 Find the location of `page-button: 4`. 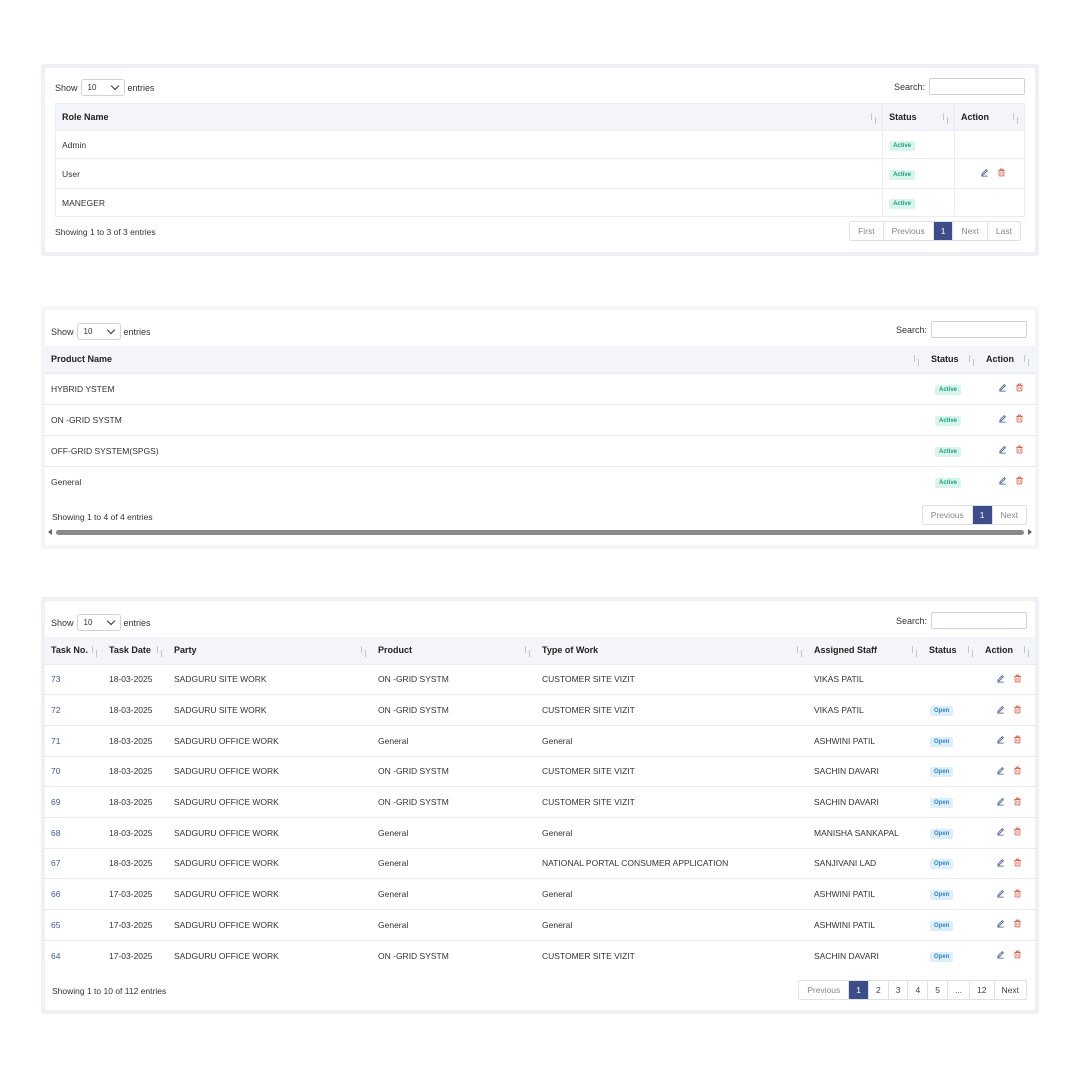

page-button: 4 is located at coordinates (918, 990).